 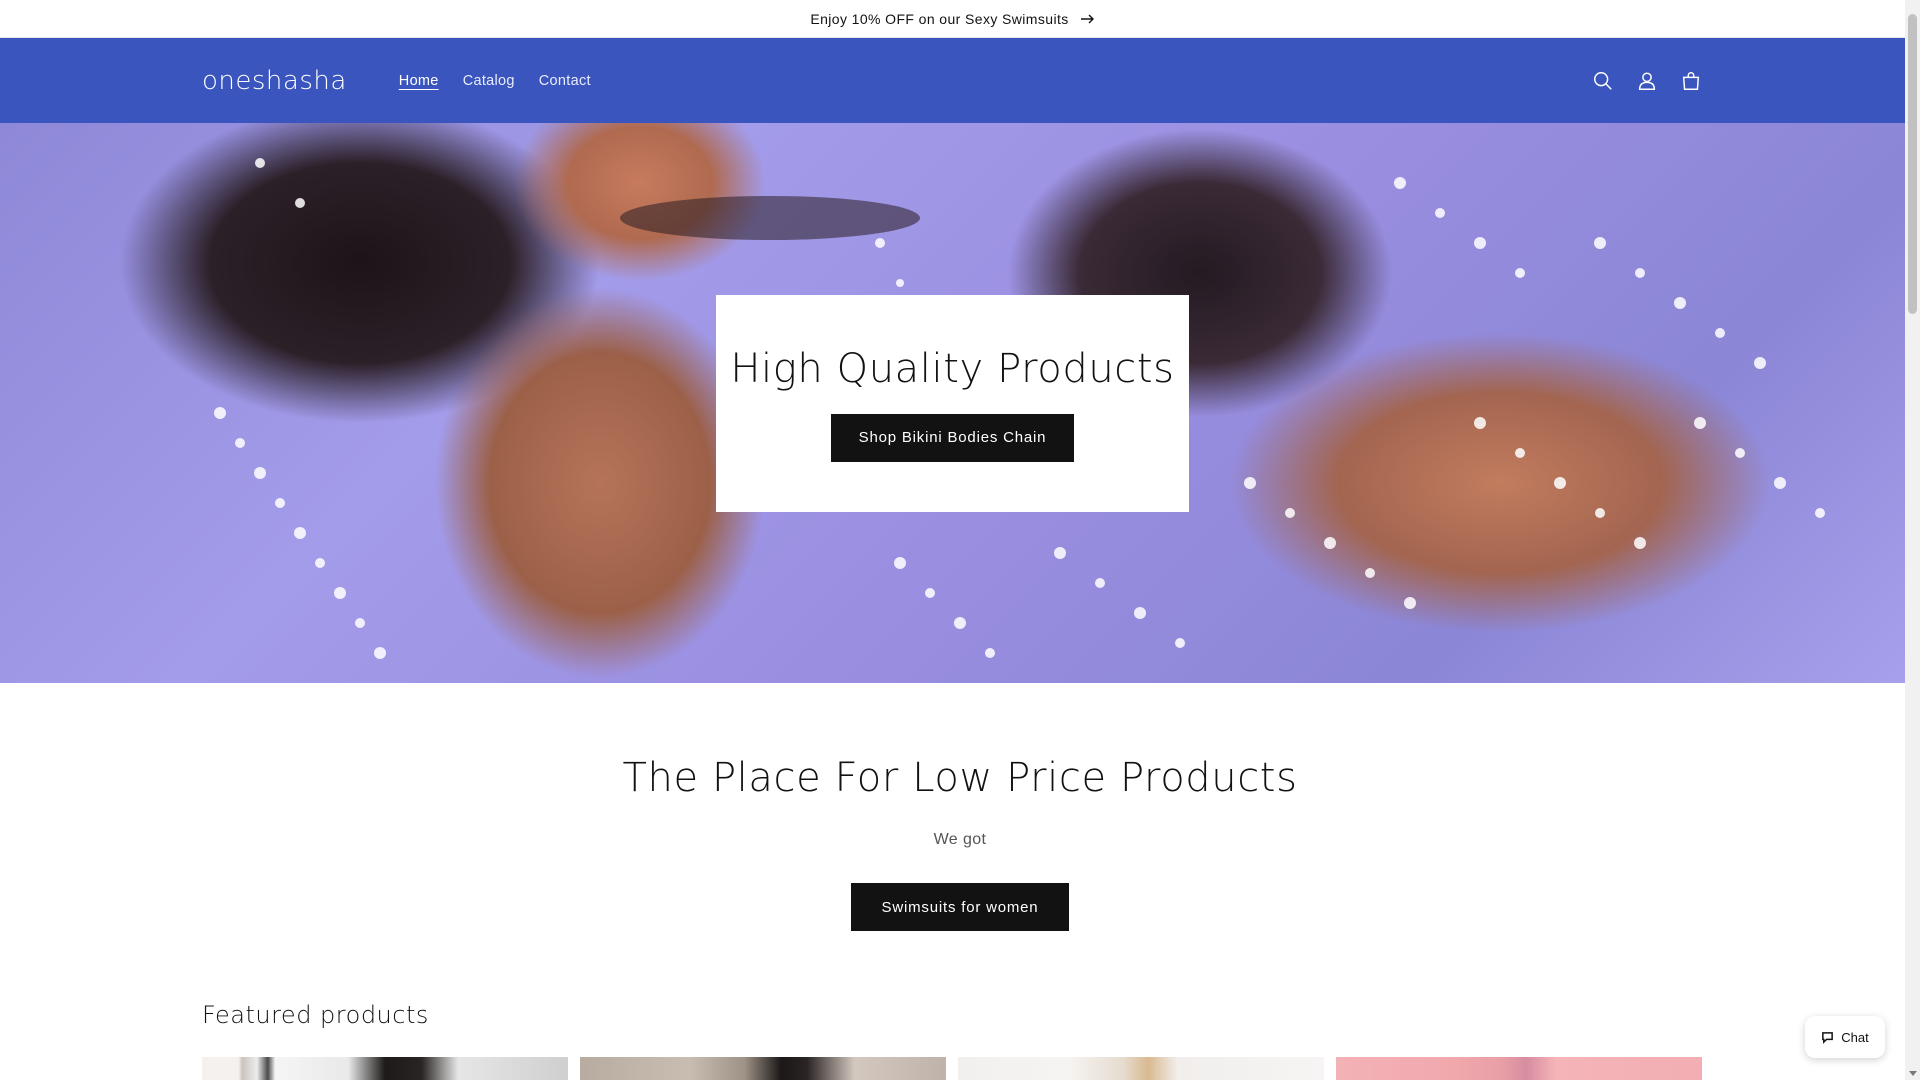 I want to click on chat-label: Chat, so click(x=1855, y=1037).